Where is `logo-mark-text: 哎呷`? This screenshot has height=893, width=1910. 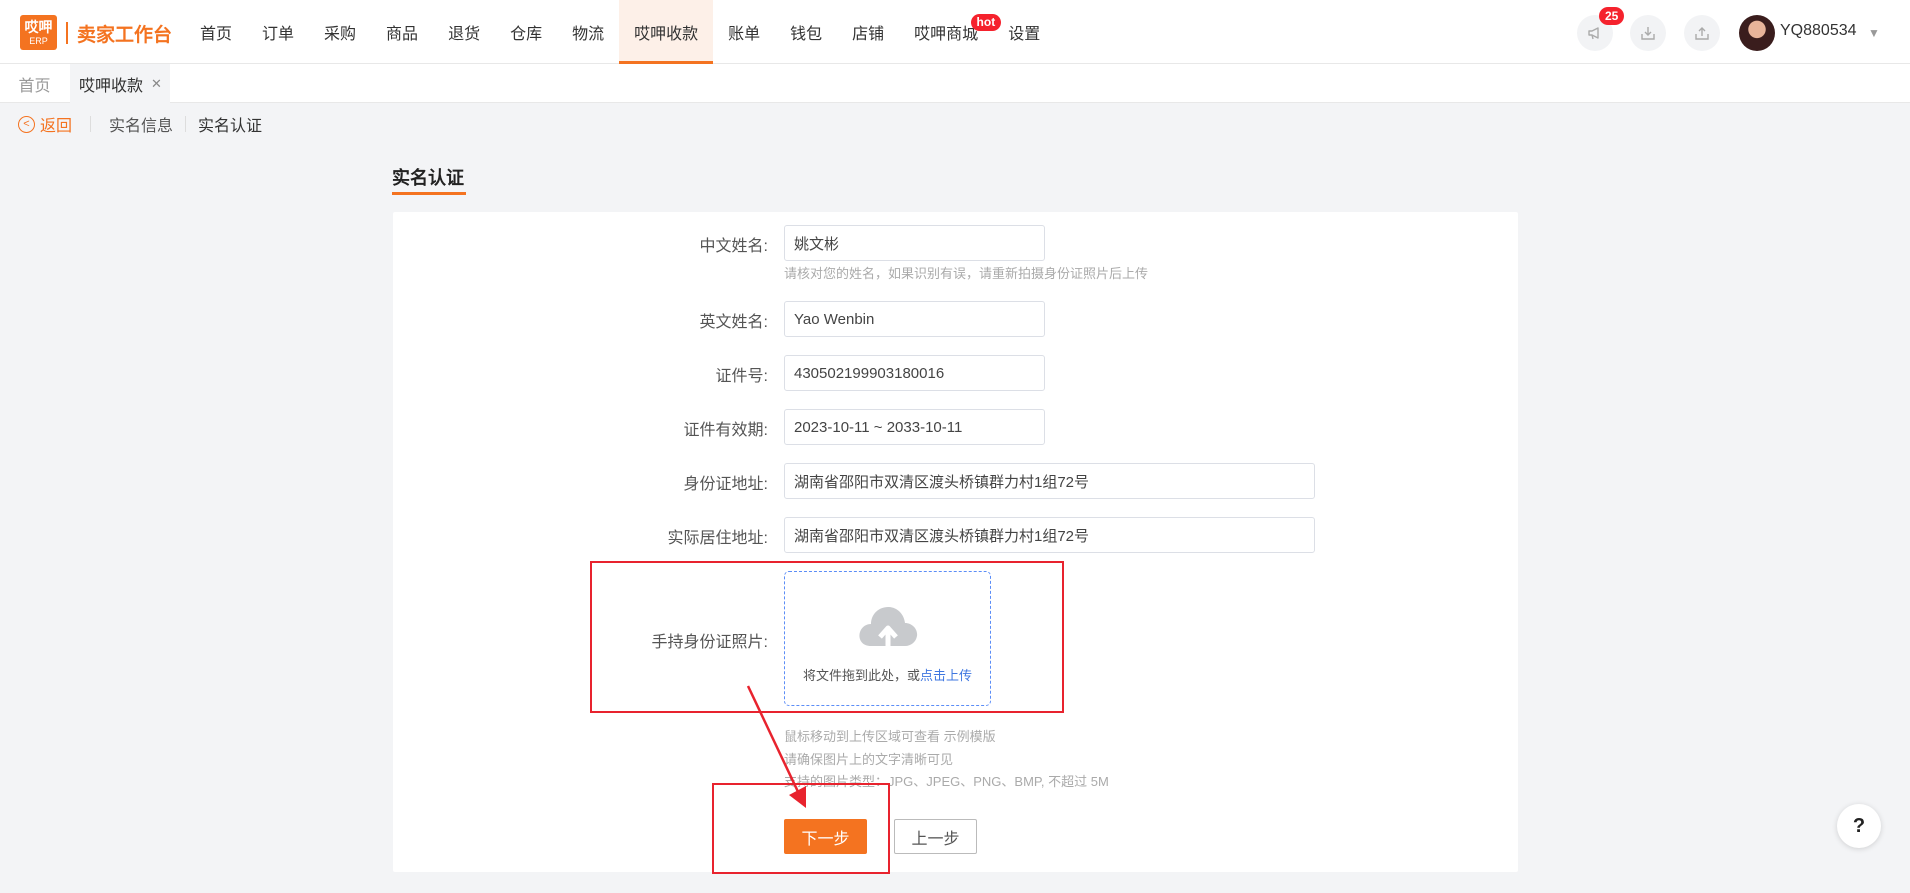 logo-mark-text: 哎呷 is located at coordinates (38, 26).